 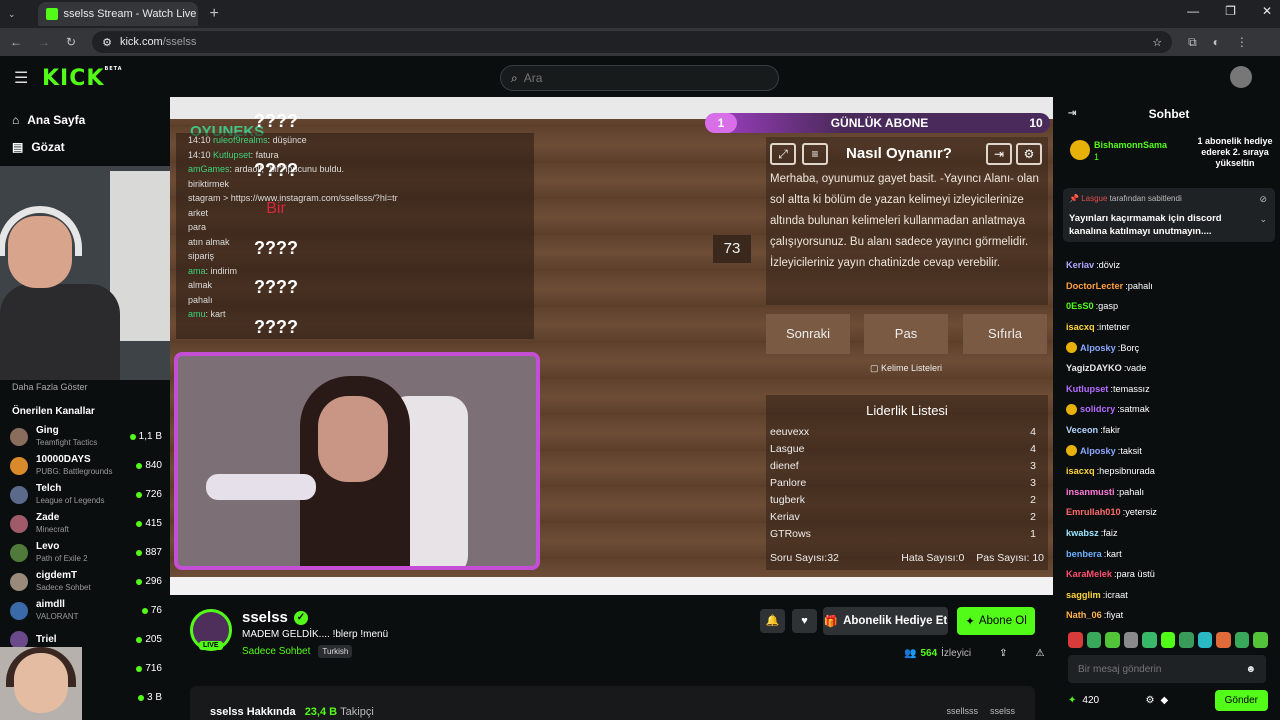 What do you see at coordinates (1082, 533) in the screenshot?
I see `chat-username: kwabsz` at bounding box center [1082, 533].